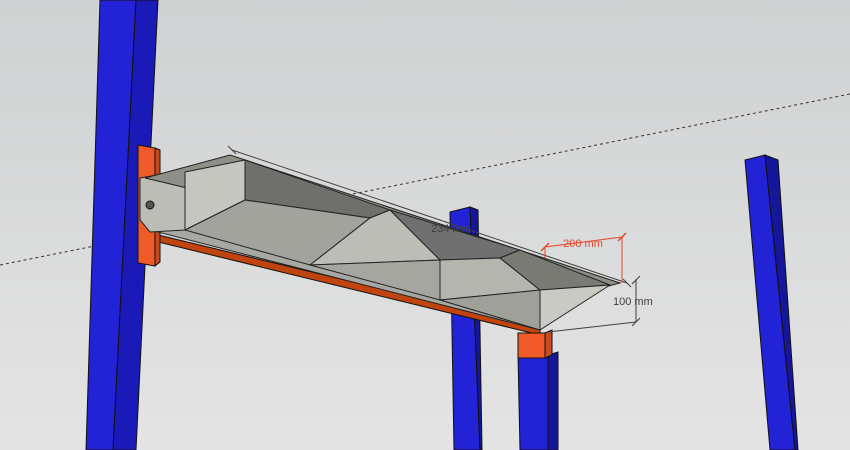 The image size is (850, 450). Describe the element at coordinates (583, 244) in the screenshot. I see `dimension-width-label: 200 mm` at that location.